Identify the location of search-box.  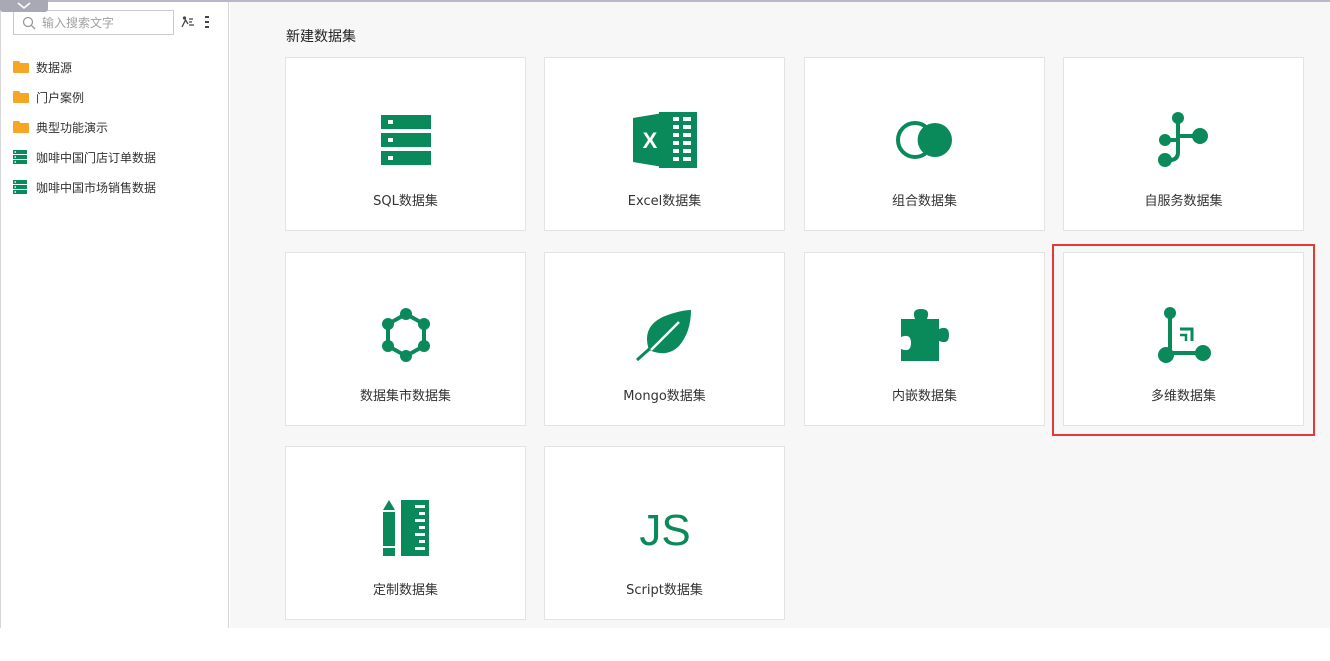
(93, 22).